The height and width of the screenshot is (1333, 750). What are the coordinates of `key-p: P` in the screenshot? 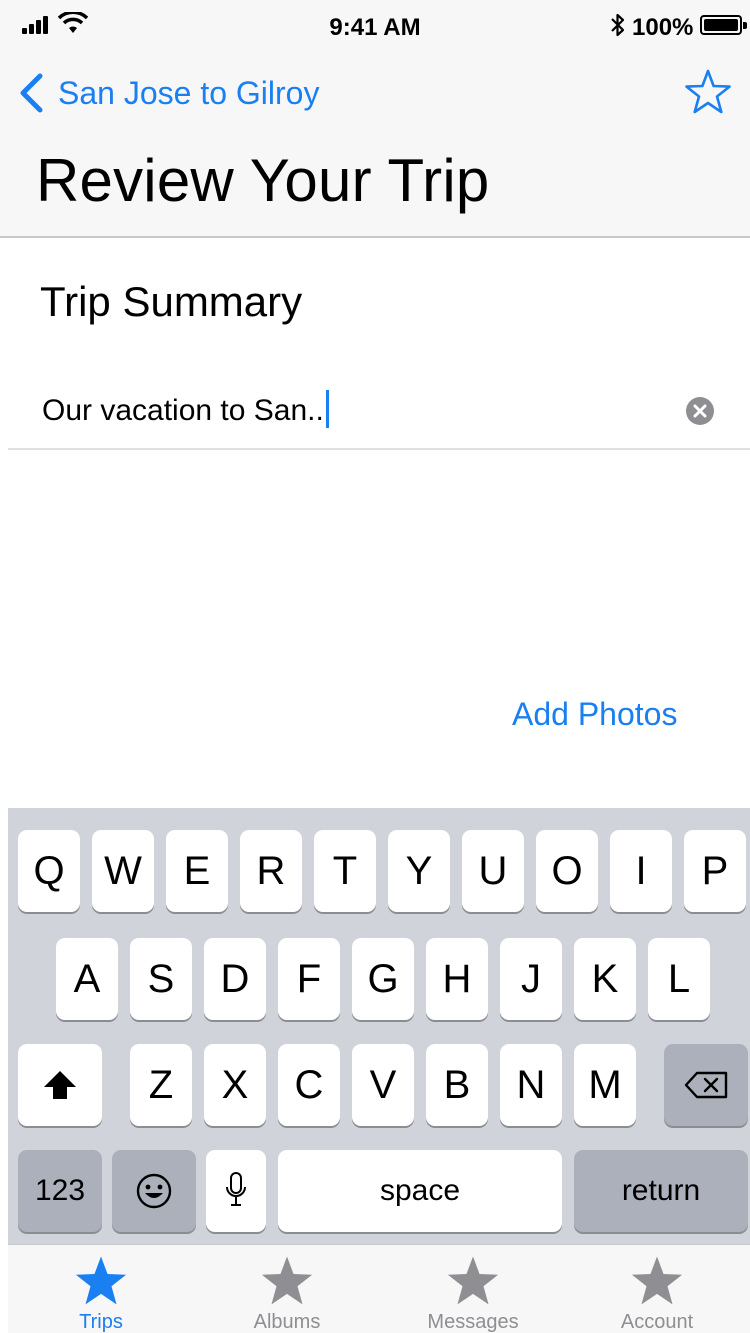 It's located at (715, 871).